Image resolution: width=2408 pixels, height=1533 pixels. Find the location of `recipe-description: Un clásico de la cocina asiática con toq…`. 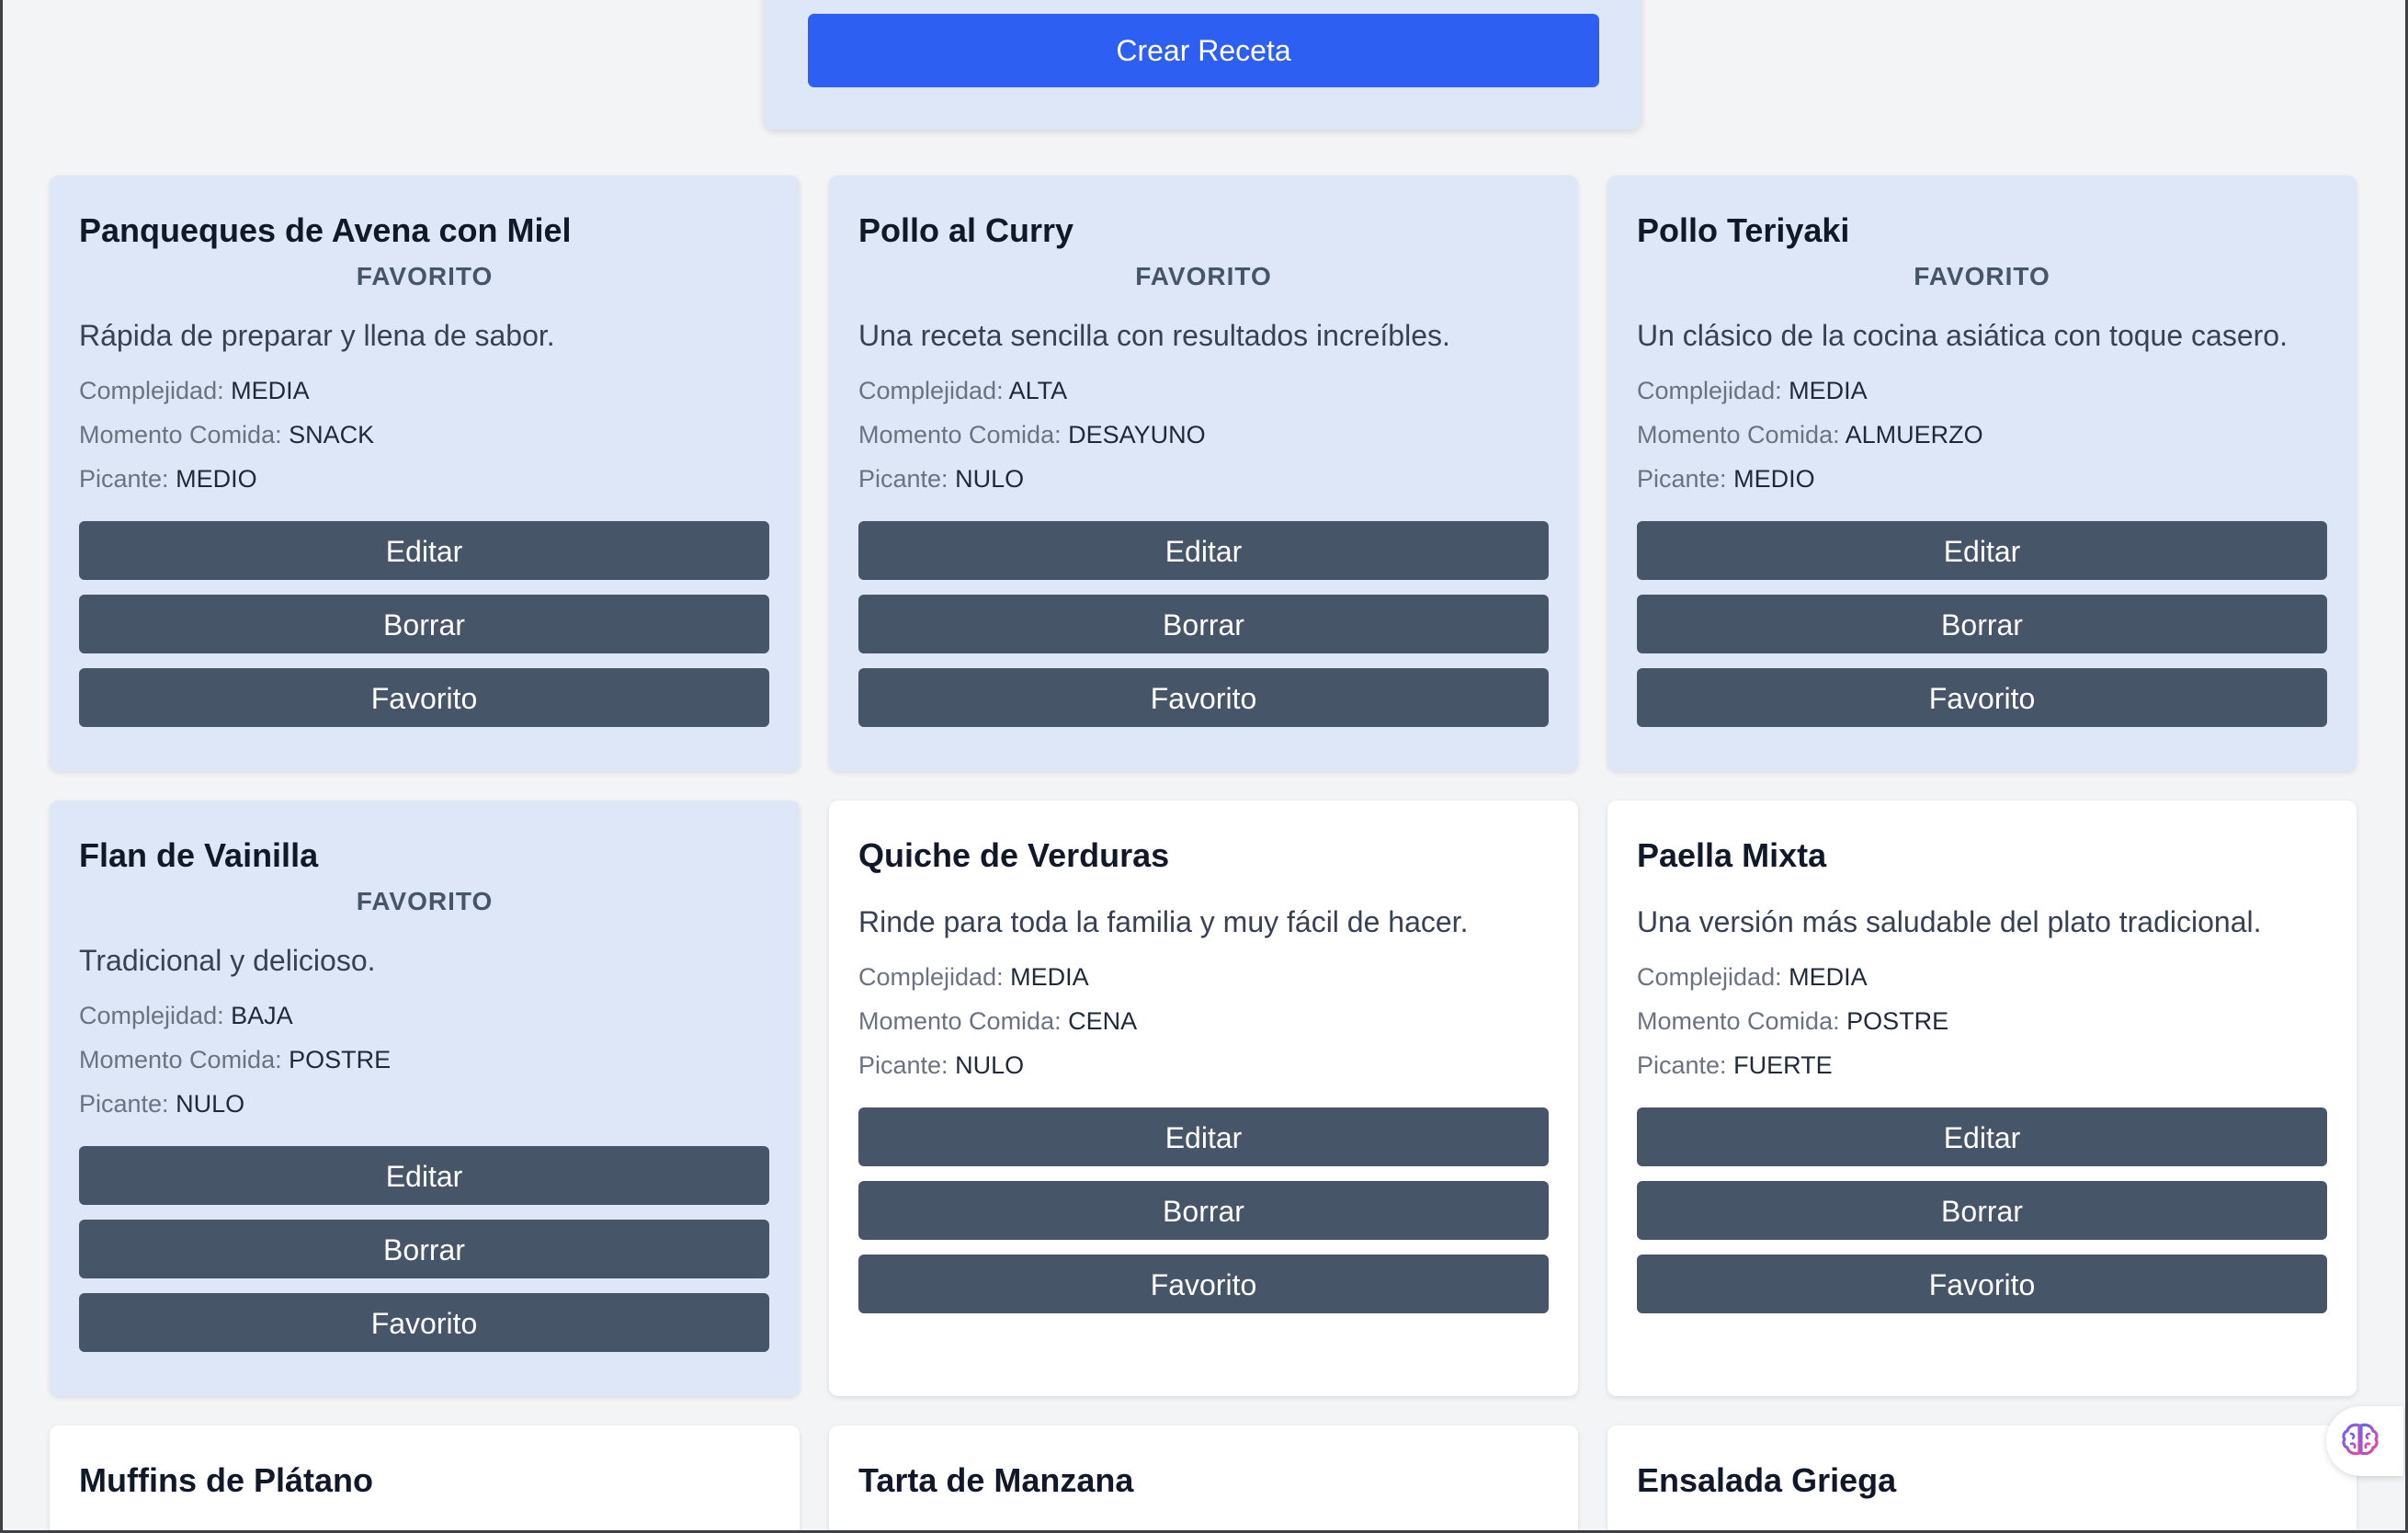

recipe-description: Un clásico de la cocina asiática con toq… is located at coordinates (1962, 335).